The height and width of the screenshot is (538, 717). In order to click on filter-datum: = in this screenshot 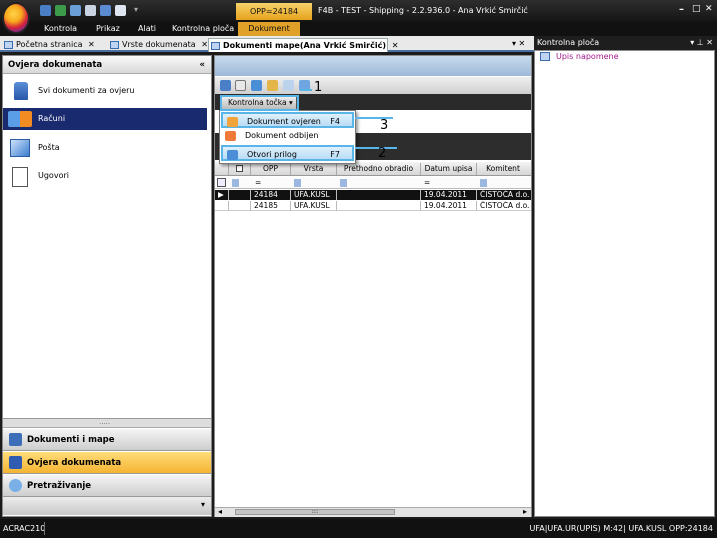, I will do `click(427, 182)`.